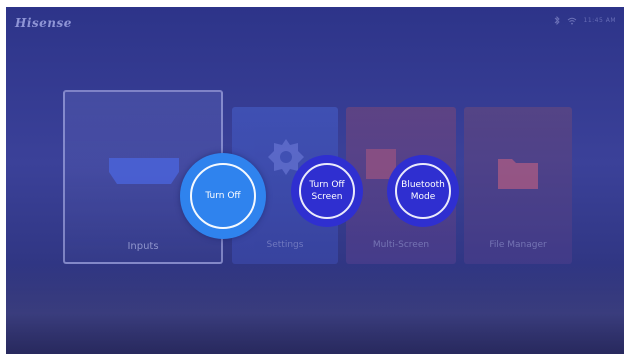  I want to click on bluetooth-mode-button: Bluetooth Mode, so click(423, 191).